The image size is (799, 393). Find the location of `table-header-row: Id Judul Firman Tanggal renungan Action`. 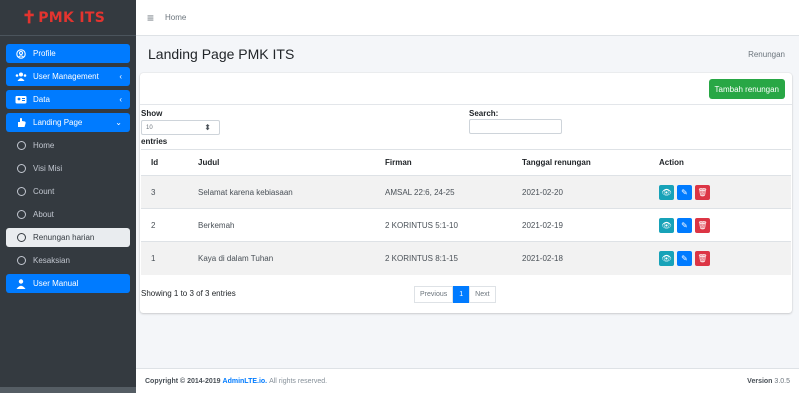

table-header-row: Id Judul Firman Tanggal renungan Action is located at coordinates (466, 162).